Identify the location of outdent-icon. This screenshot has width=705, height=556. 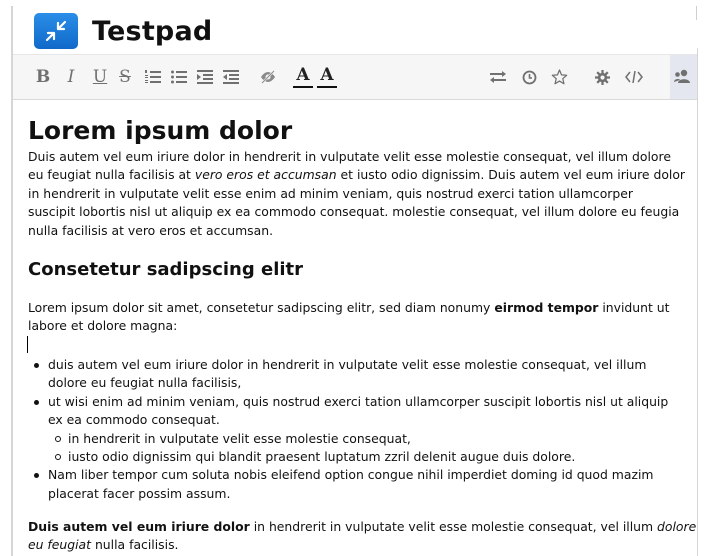
(231, 77).